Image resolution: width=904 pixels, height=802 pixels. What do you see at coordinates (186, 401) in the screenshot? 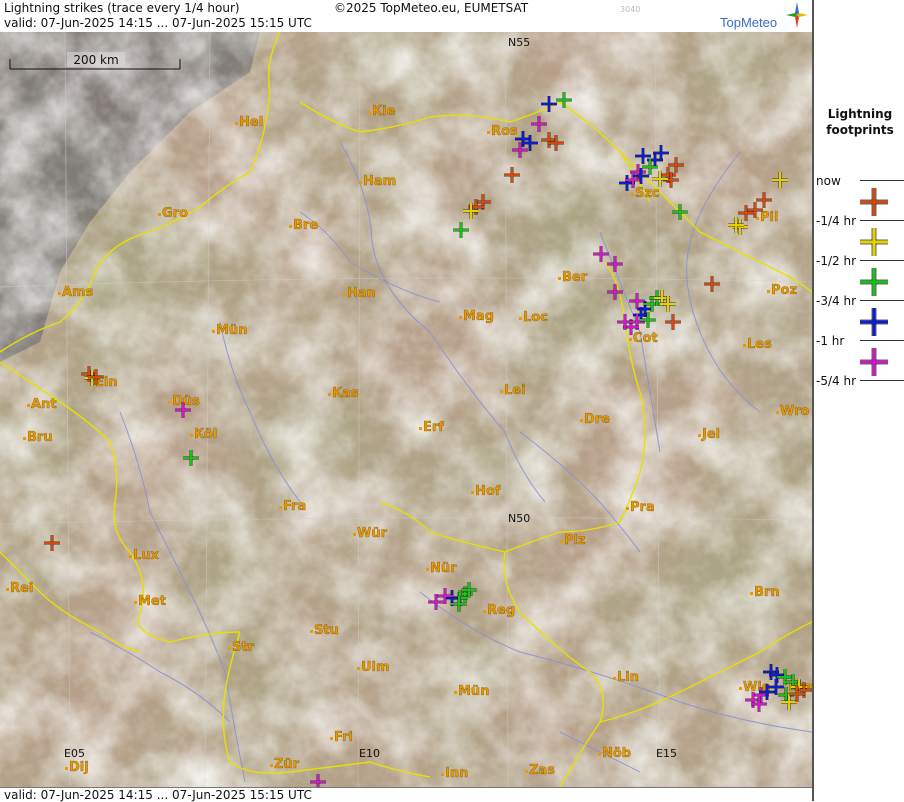
I see `city-label: Düs` at bounding box center [186, 401].